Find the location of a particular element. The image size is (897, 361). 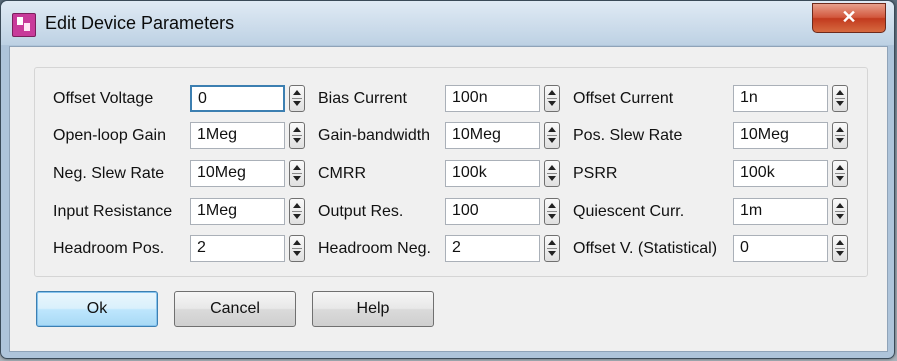

close-button: ✕ is located at coordinates (849, 18).